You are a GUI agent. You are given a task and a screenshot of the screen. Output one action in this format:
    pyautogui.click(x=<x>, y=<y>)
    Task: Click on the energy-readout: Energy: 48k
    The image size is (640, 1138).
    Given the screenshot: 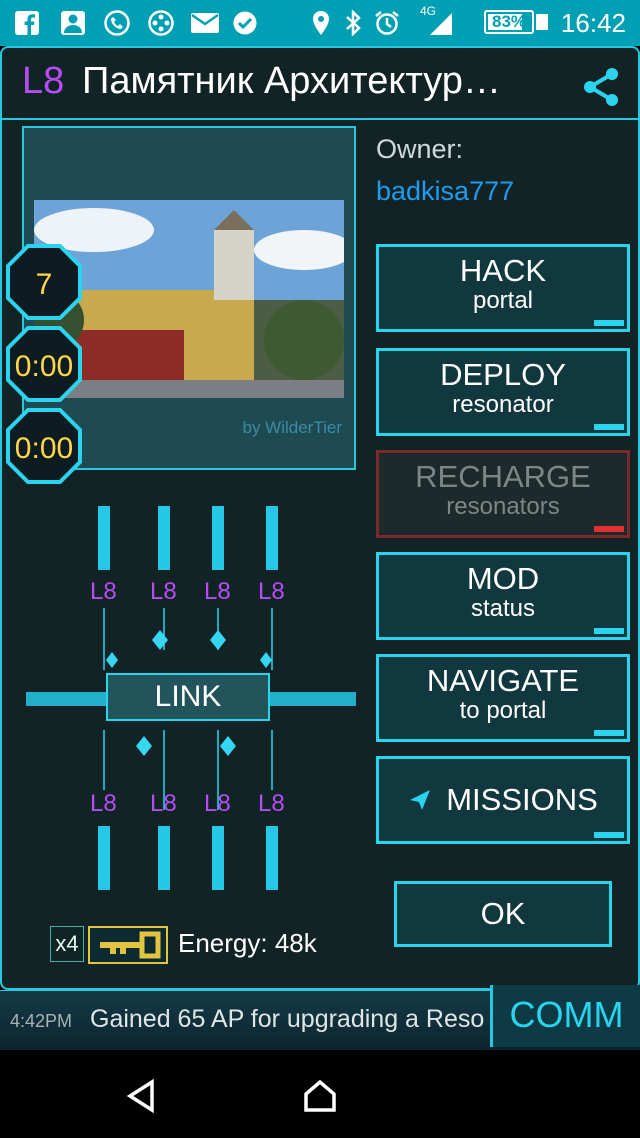 What is the action you would take?
    pyautogui.click(x=247, y=943)
    